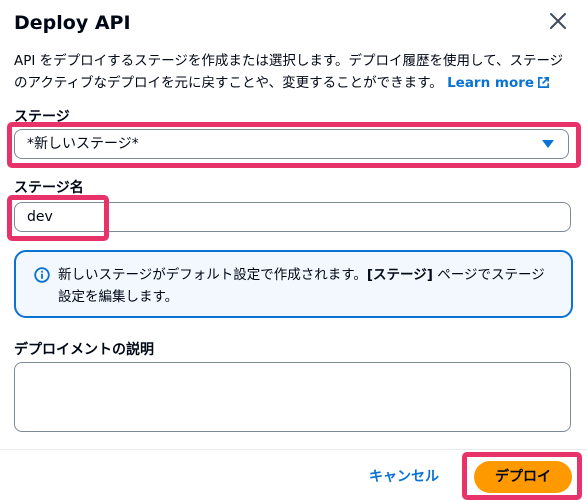 The width and height of the screenshot is (587, 500). I want to click on deployment-description-label: デプロイメントの説明, so click(84, 350).